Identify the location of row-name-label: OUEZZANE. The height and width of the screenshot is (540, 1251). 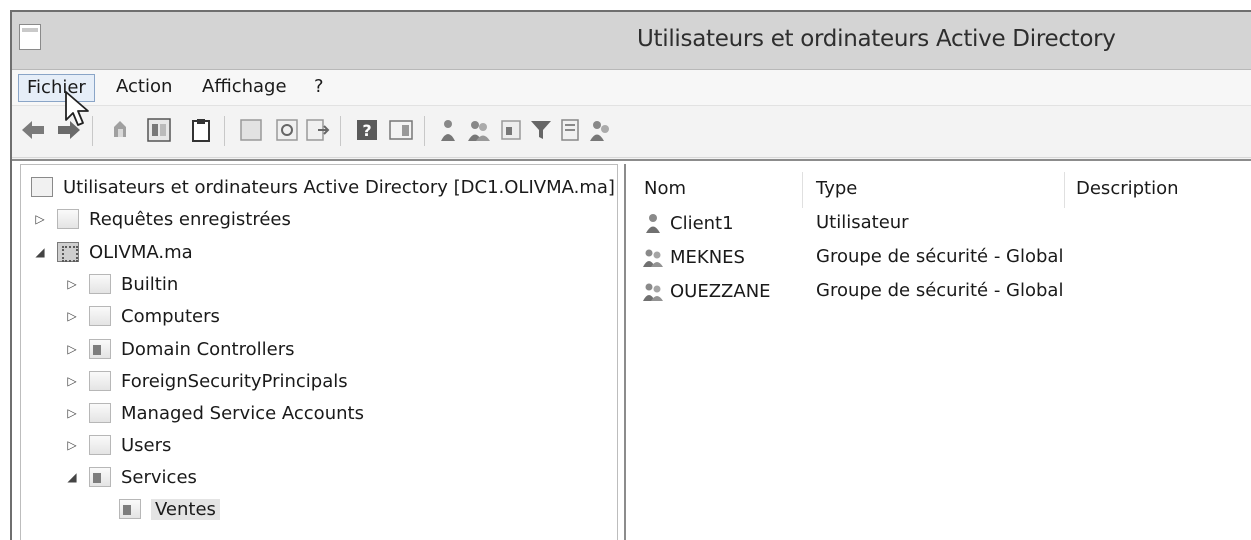
(720, 291).